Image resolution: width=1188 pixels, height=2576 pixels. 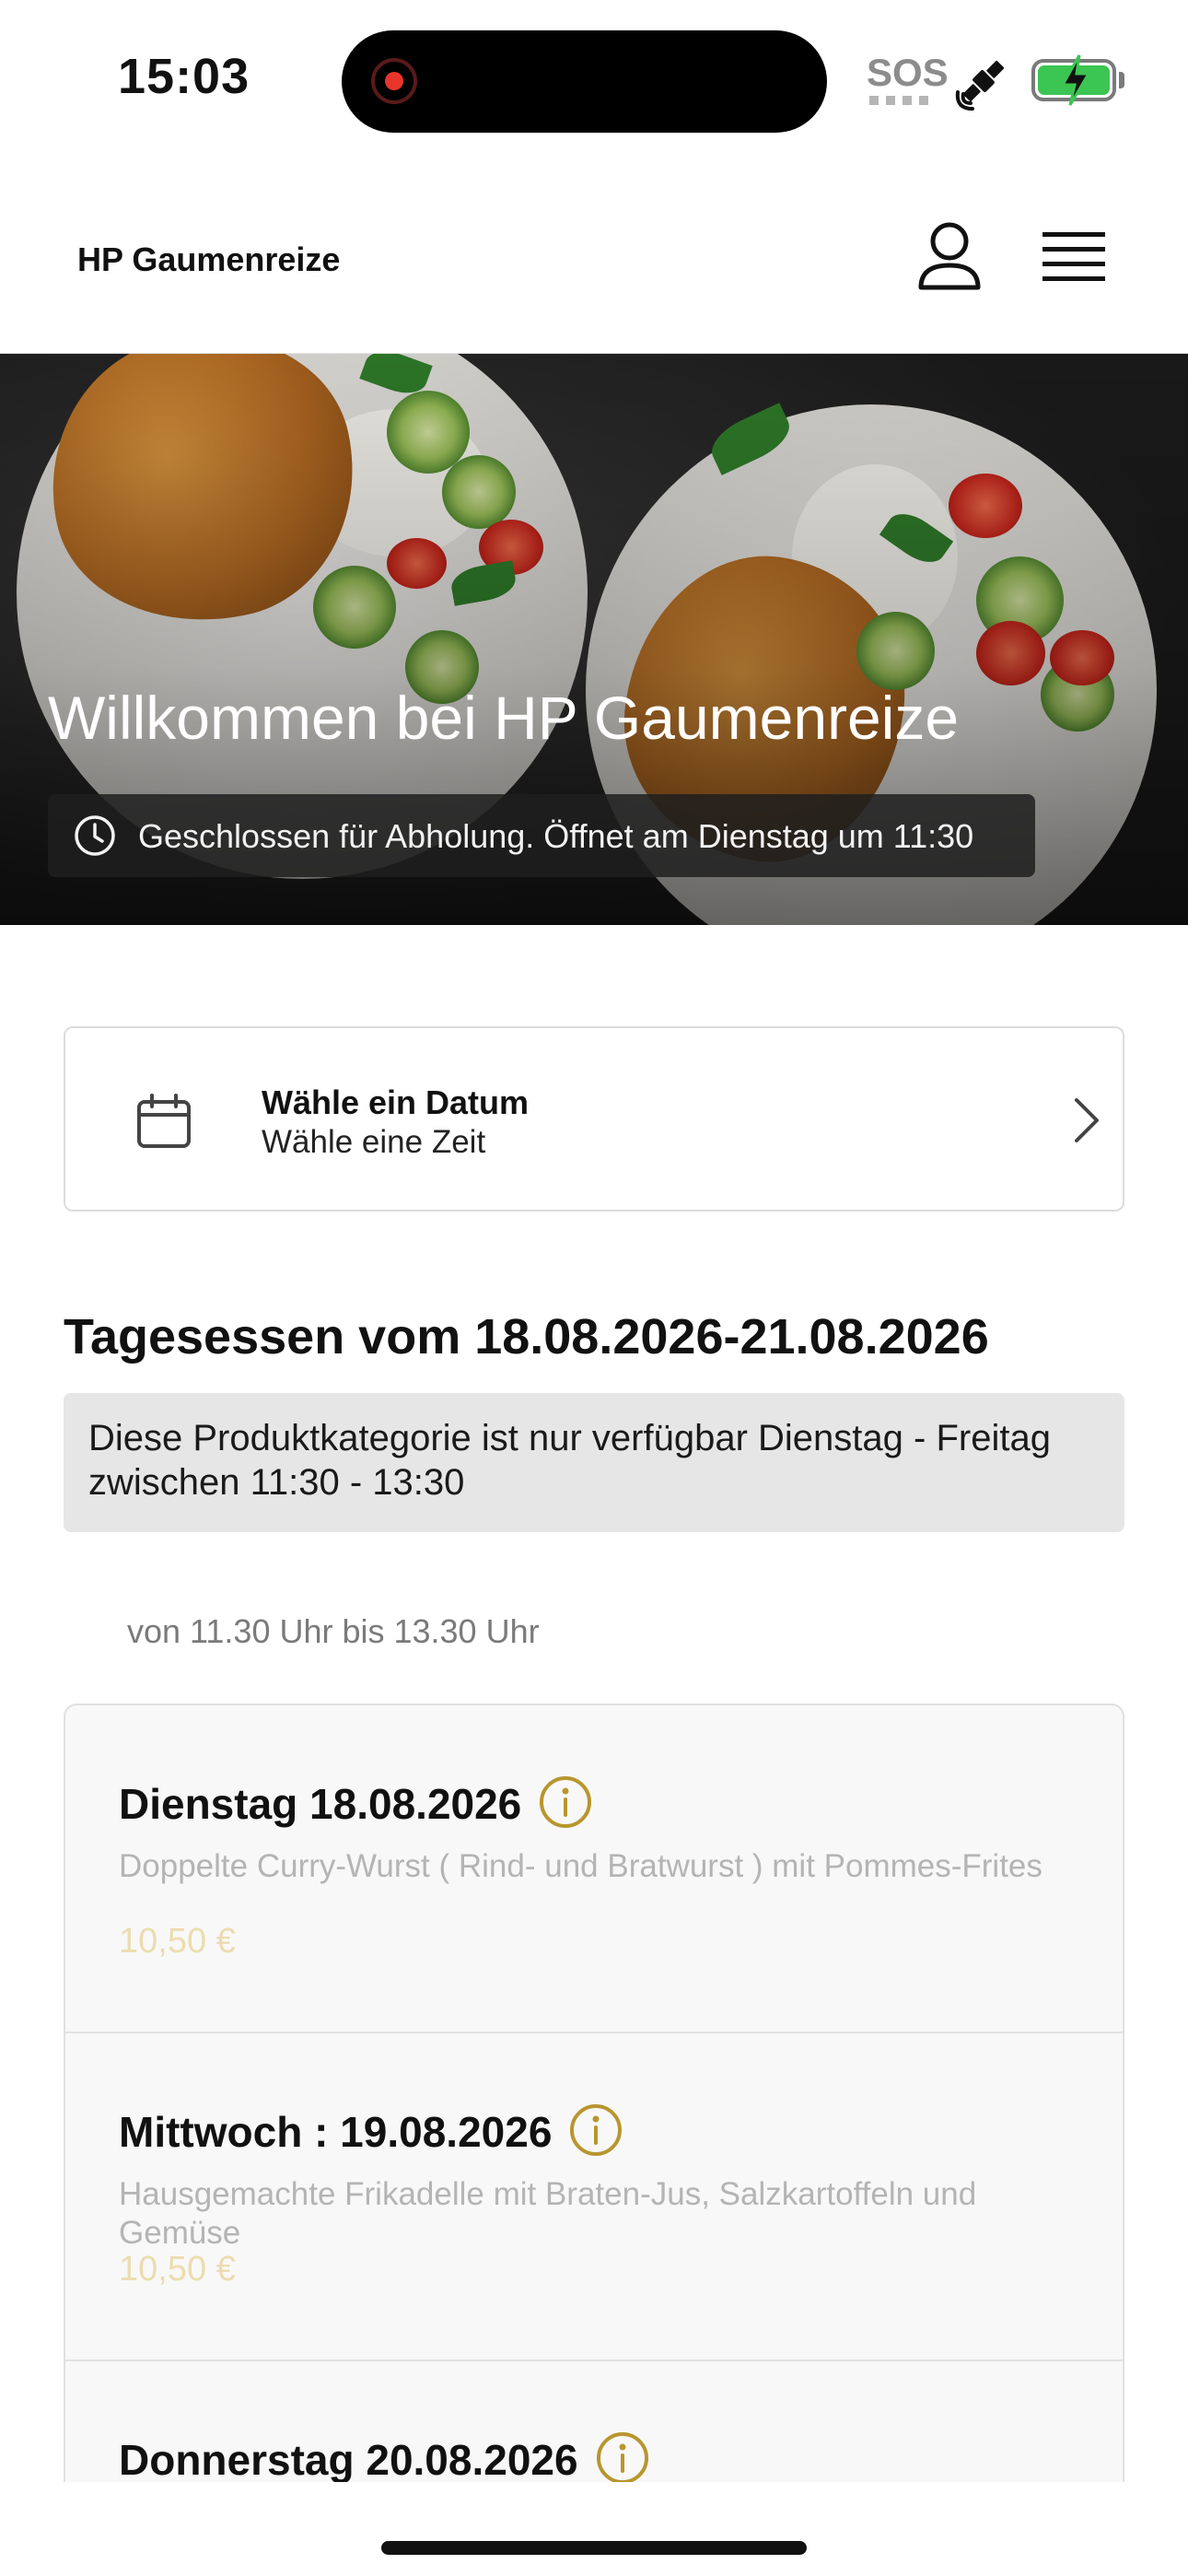 I want to click on app-header: HP Gaumenreize, so click(x=594, y=256).